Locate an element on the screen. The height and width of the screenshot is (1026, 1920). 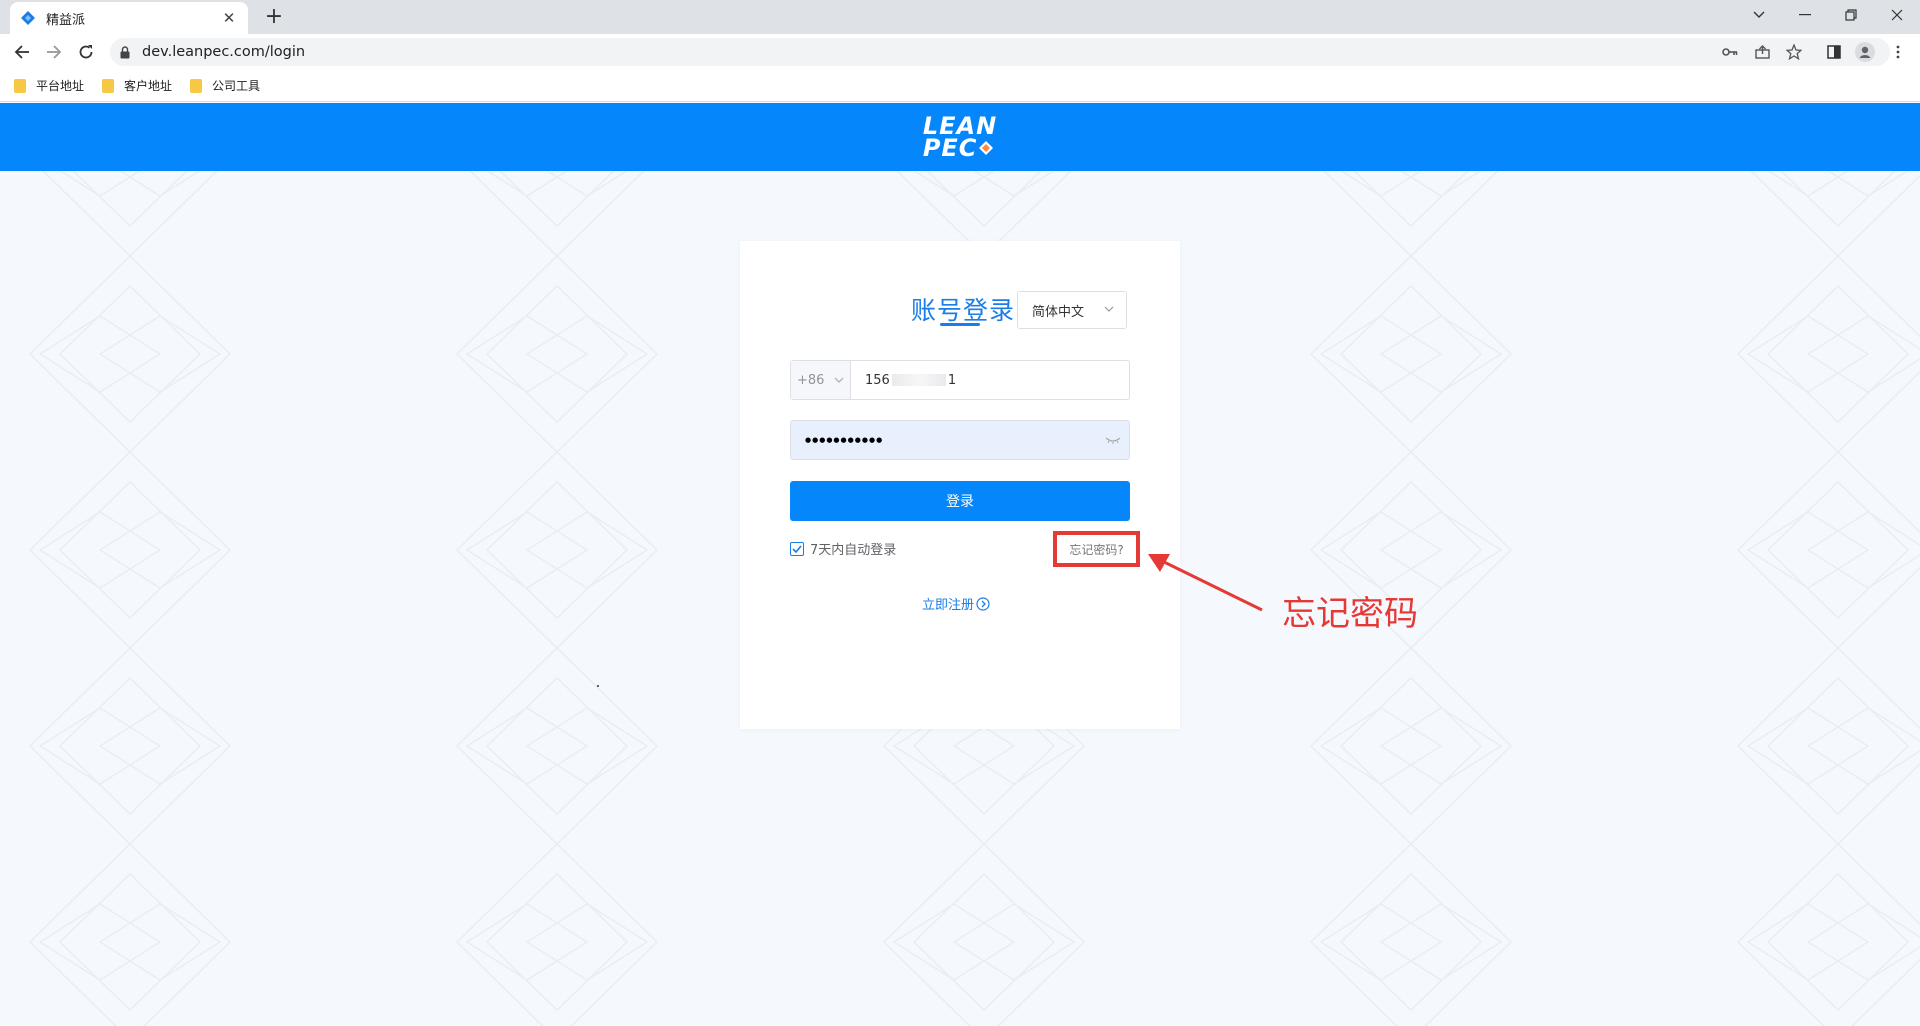
phone-field-group: +86 156 1 is located at coordinates (960, 380).